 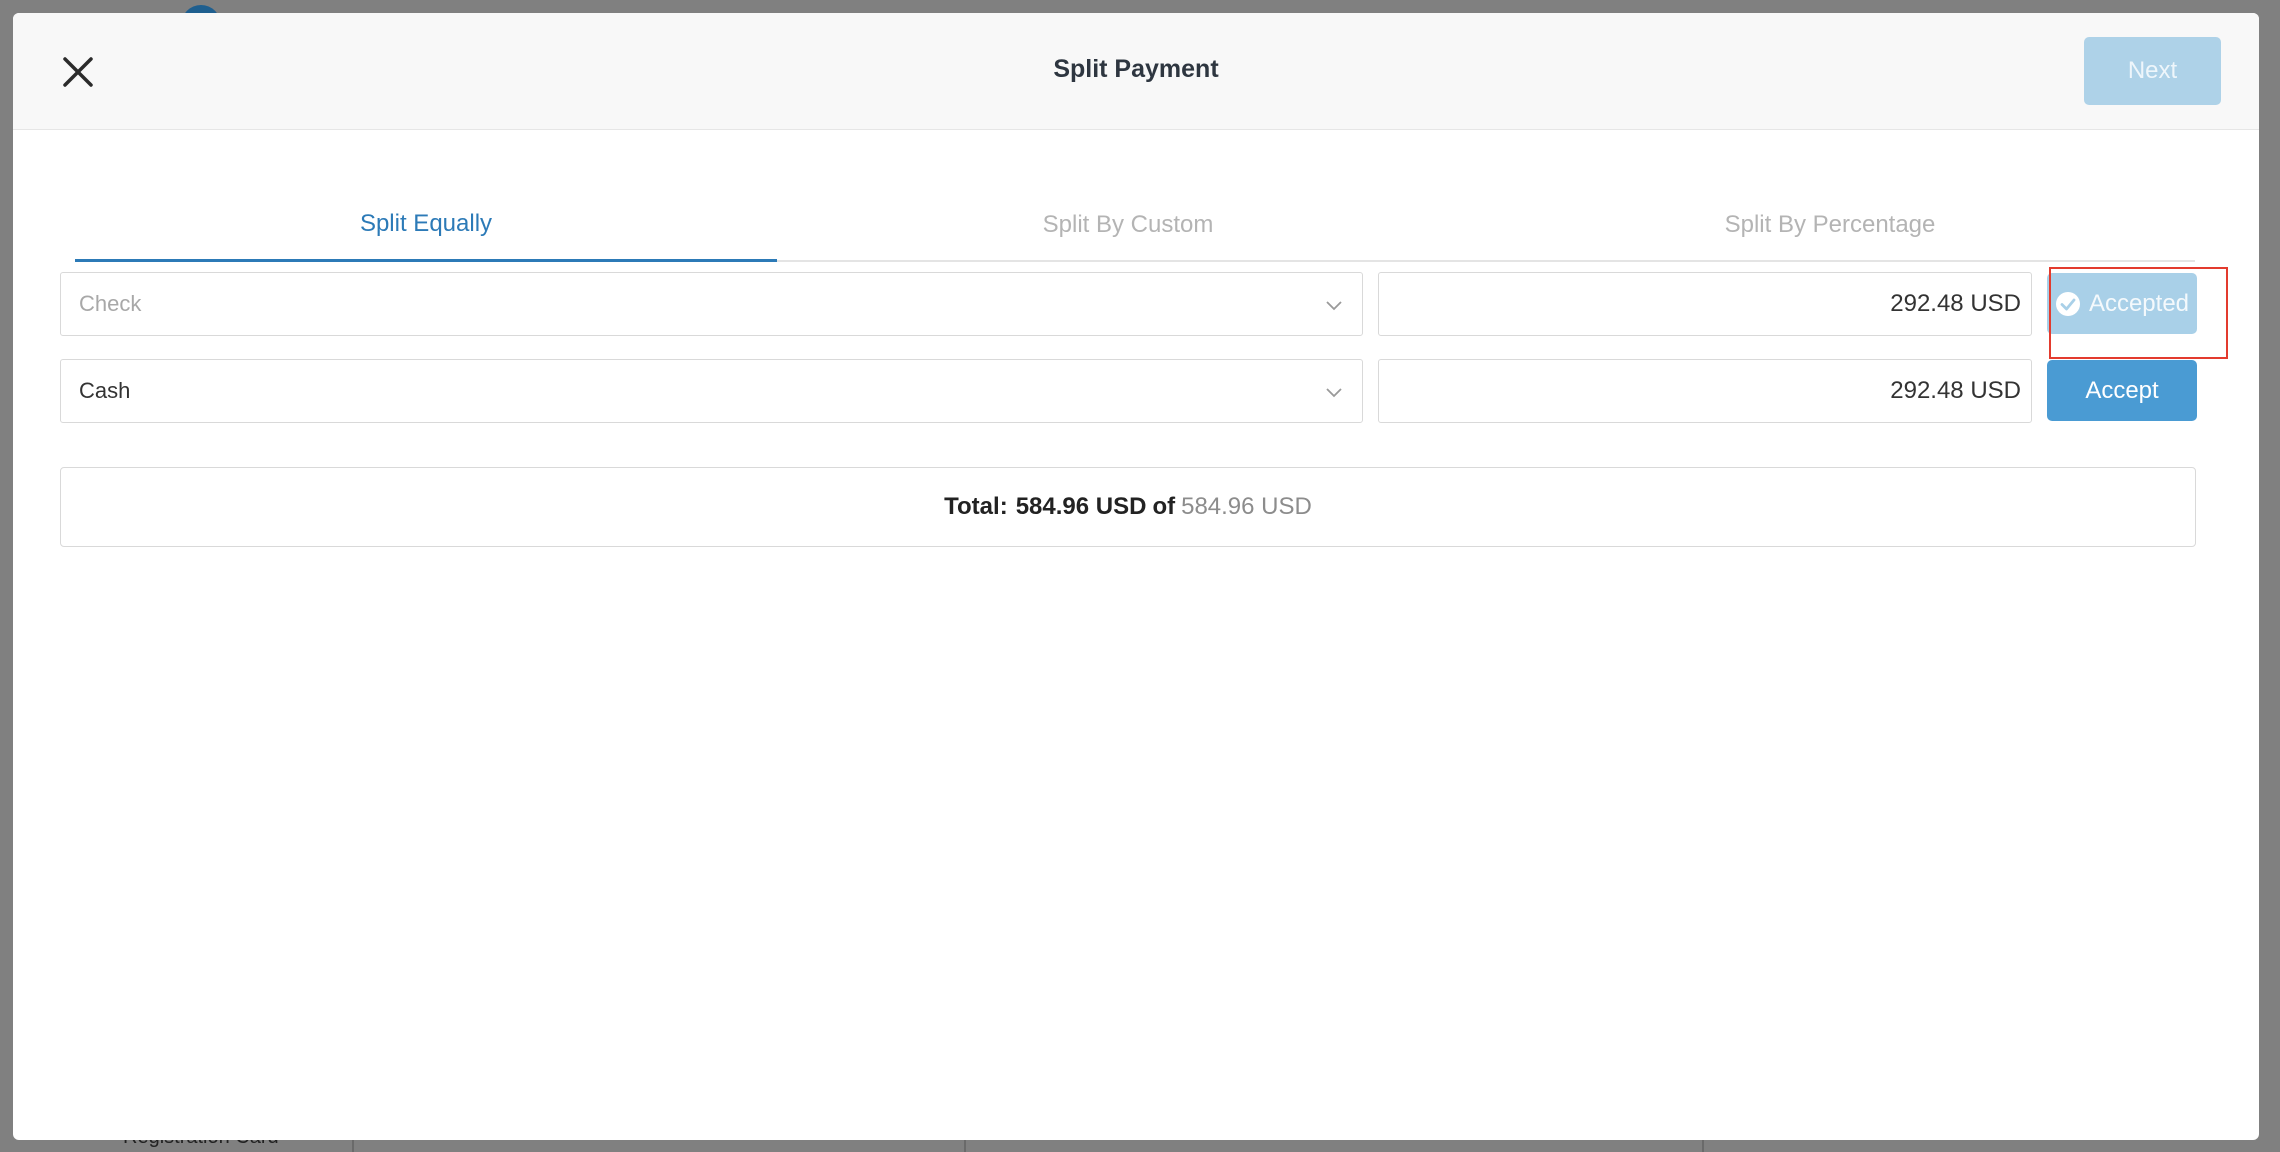 What do you see at coordinates (976, 506) in the screenshot?
I see `total-label: Total:` at bounding box center [976, 506].